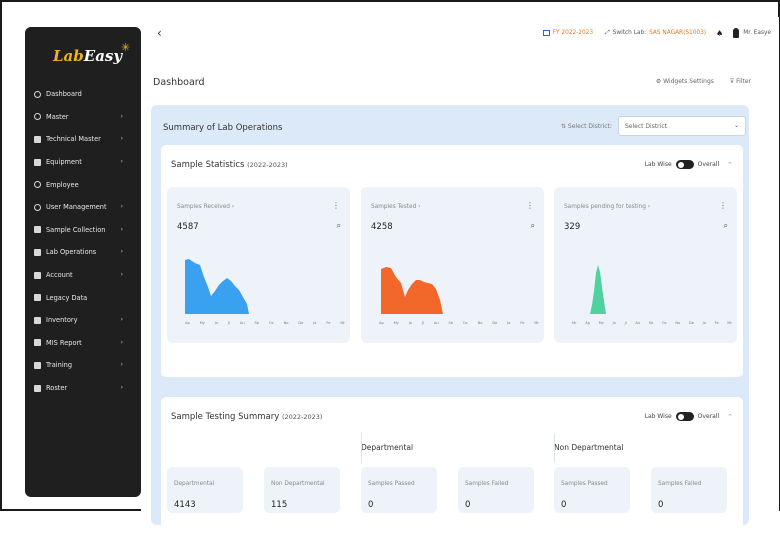 The height and width of the screenshot is (537, 780). What do you see at coordinates (87, 56) in the screenshot?
I see `app-logo: LabEasy` at bounding box center [87, 56].